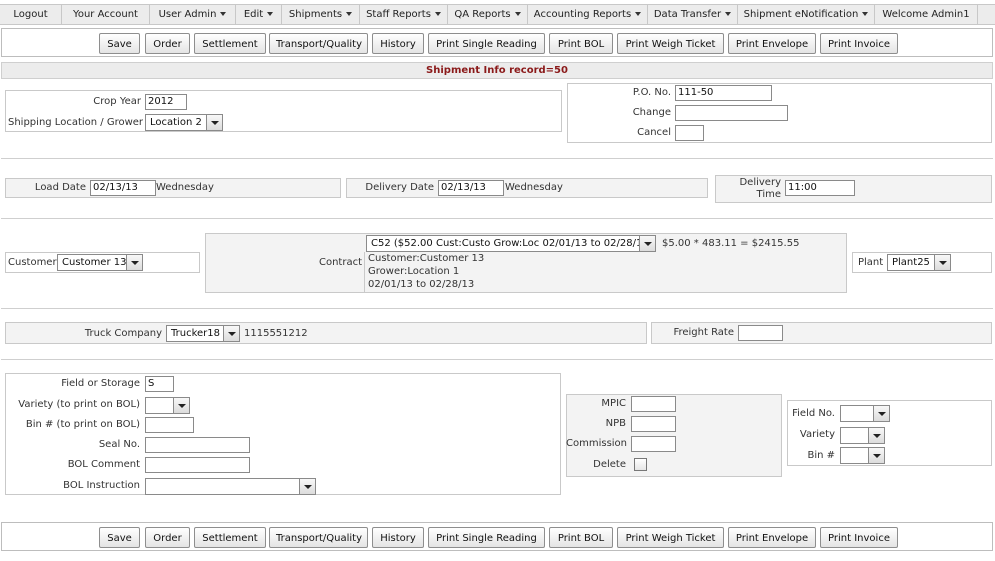 Image resolution: width=995 pixels, height=561 pixels. Describe the element at coordinates (534, 187) in the screenshot. I see `delivery-day-text: Wednesday` at that location.